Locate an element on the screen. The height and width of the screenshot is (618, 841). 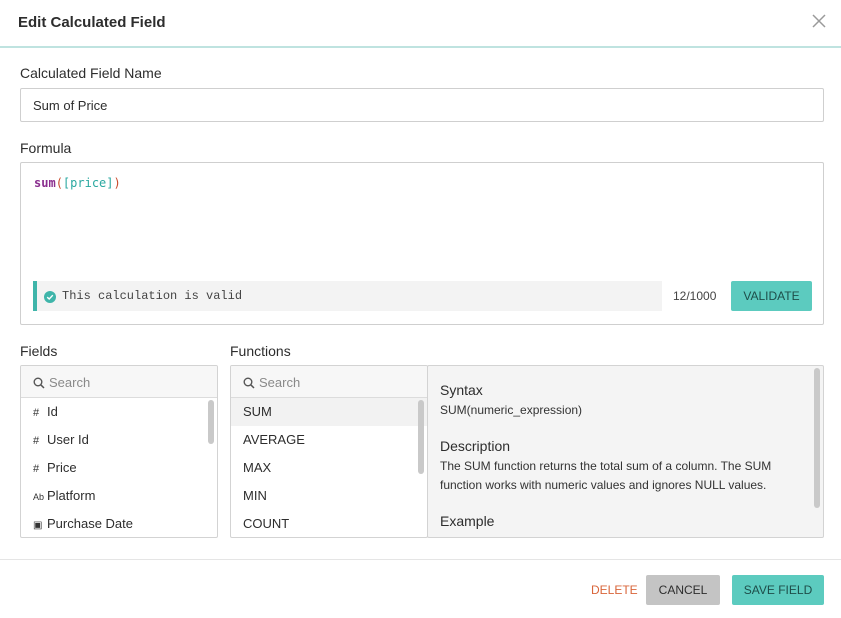
functions-label: Functions is located at coordinates (260, 351).